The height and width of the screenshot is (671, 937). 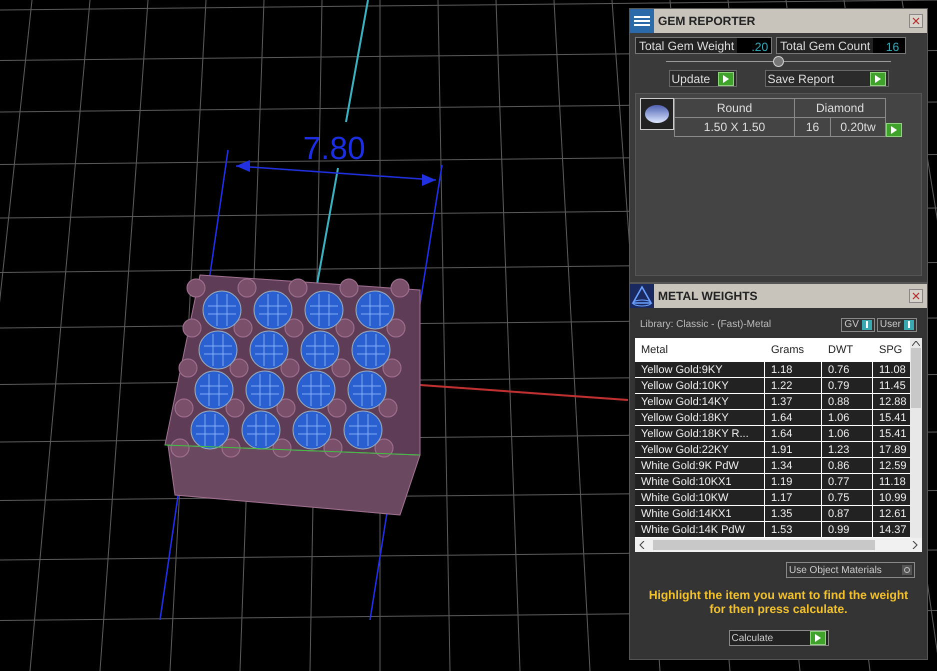 What do you see at coordinates (916, 343) in the screenshot?
I see `scroll-up-icon` at bounding box center [916, 343].